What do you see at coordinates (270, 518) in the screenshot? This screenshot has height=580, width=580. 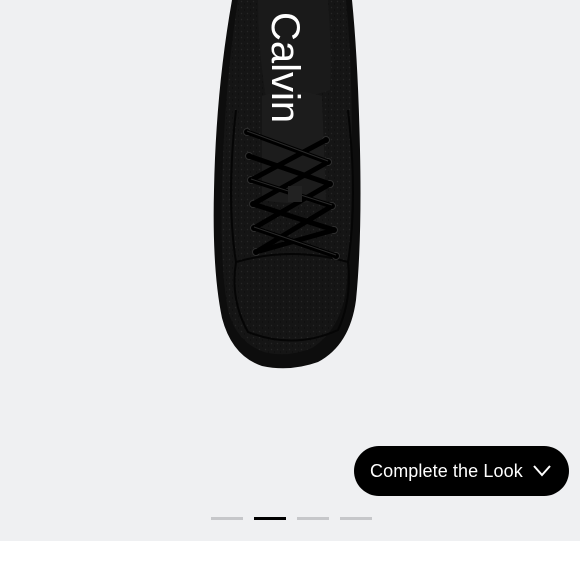 I see `carousel-dot-2-active` at bounding box center [270, 518].